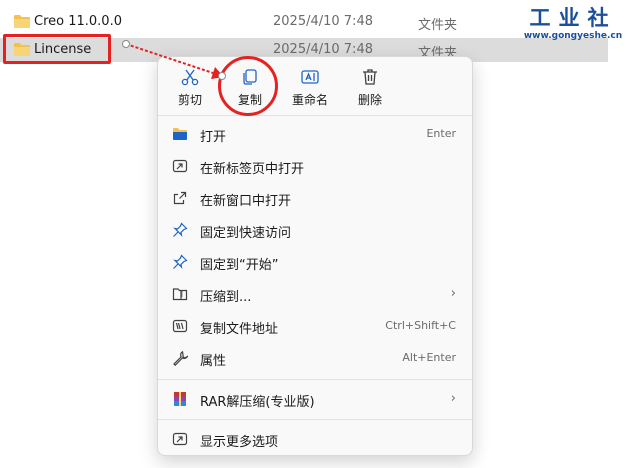 Image resolution: width=630 pixels, height=468 pixels. I want to click on rename-icon, so click(310, 77).